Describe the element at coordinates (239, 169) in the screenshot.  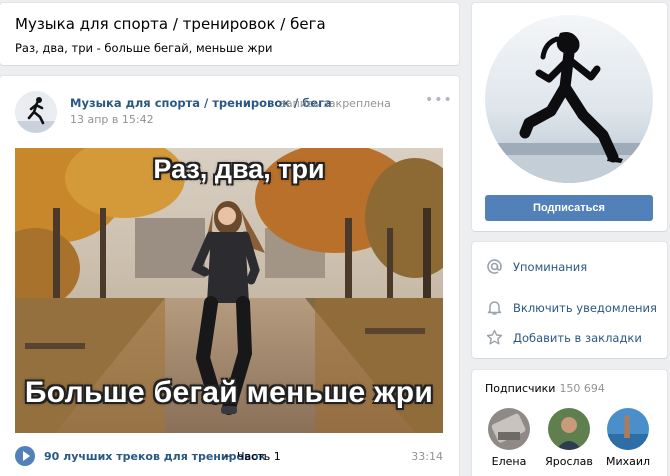
I see `image-caption-top: Раз, два, три` at that location.